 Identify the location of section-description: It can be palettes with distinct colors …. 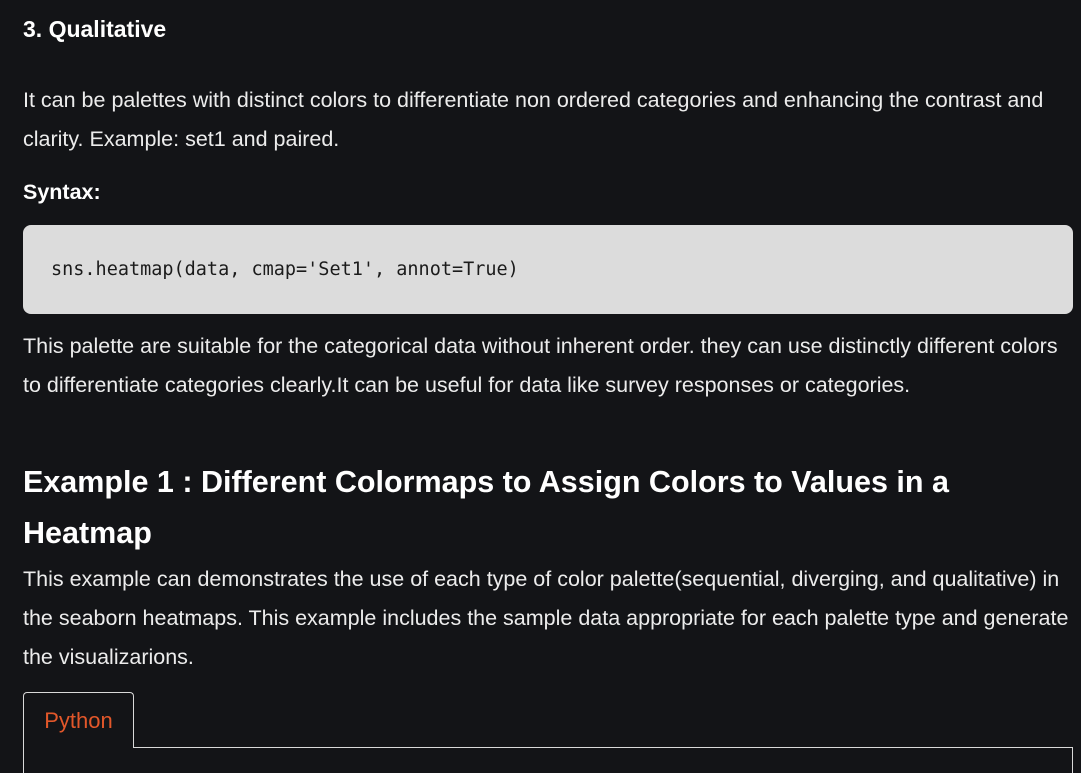
(533, 119).